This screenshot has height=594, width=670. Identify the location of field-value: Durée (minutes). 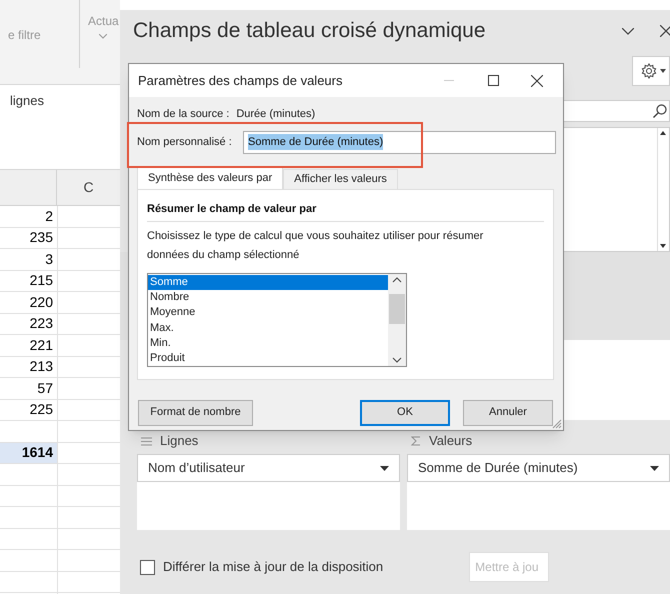
(276, 114).